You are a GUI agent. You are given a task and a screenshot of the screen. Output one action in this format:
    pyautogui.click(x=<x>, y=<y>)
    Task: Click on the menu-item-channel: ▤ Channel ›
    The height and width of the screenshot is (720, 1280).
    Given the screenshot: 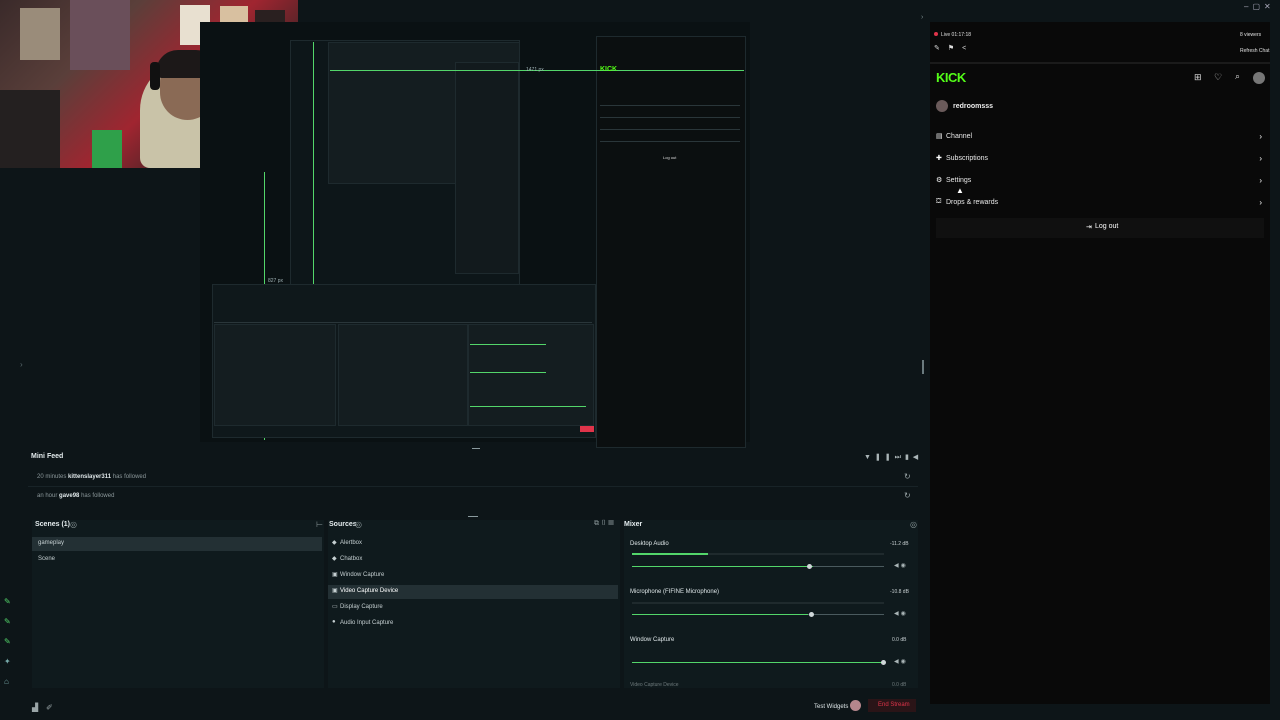 What is the action you would take?
    pyautogui.click(x=1100, y=138)
    